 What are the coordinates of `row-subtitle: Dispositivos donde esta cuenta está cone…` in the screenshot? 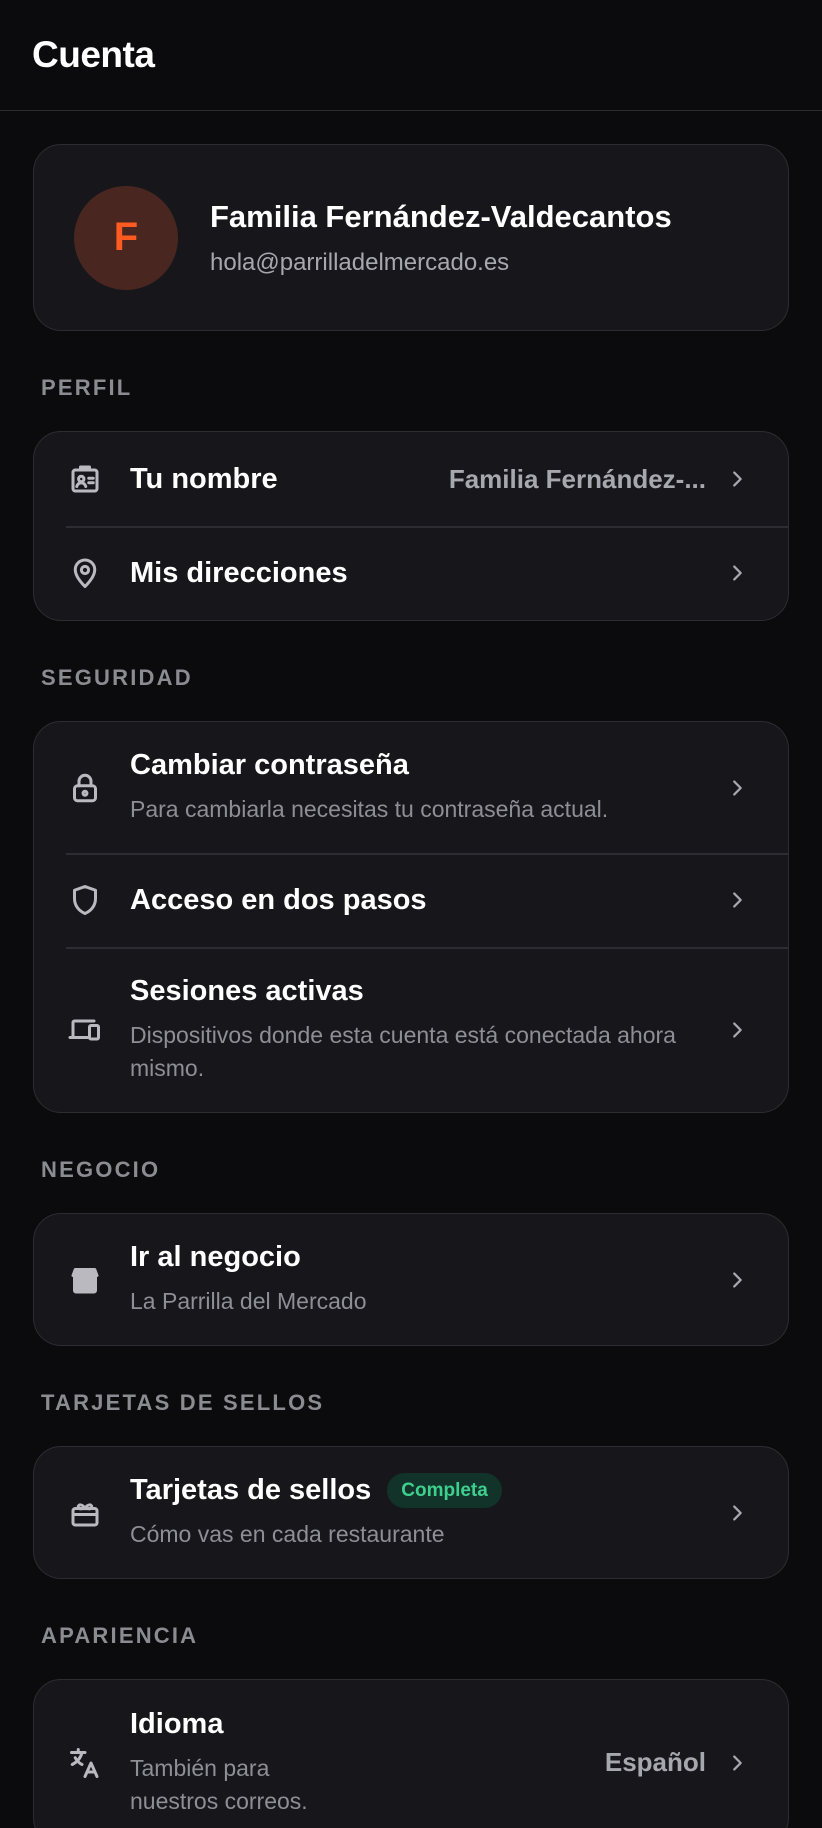 It's located at (403, 1051).